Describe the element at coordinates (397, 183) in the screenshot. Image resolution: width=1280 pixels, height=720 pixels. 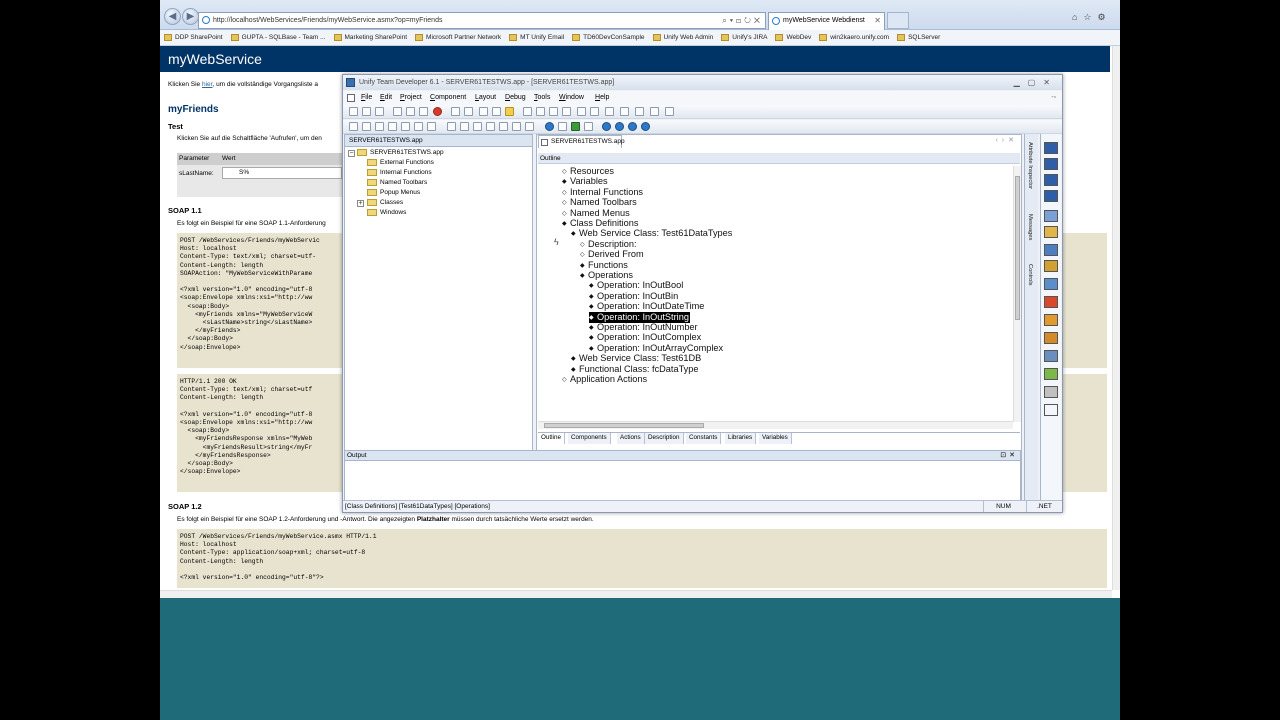
I see `tree-item-named-toolbars: Named Toolbars` at that location.